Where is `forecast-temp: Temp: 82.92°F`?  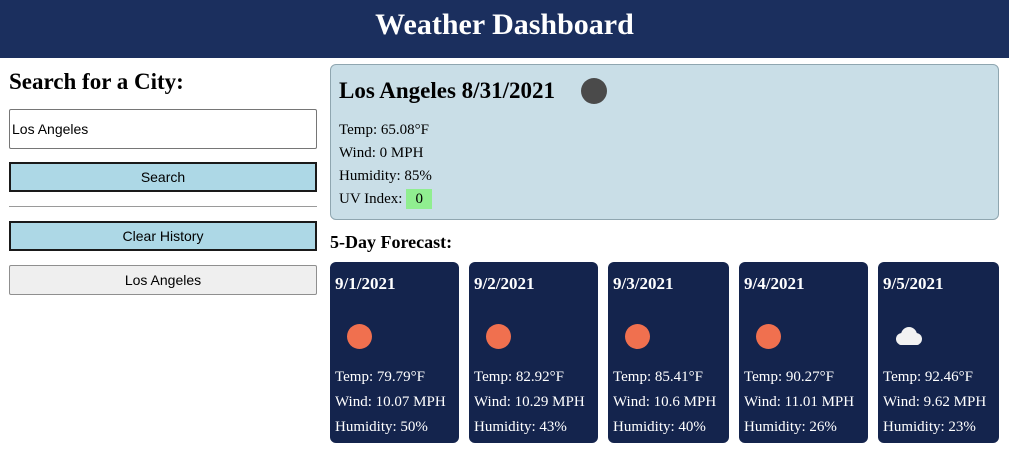 forecast-temp: Temp: 82.92°F is located at coordinates (519, 377).